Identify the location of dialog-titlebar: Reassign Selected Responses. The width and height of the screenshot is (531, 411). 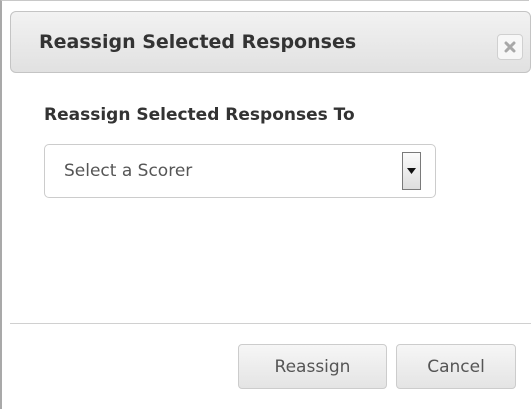
(270, 42).